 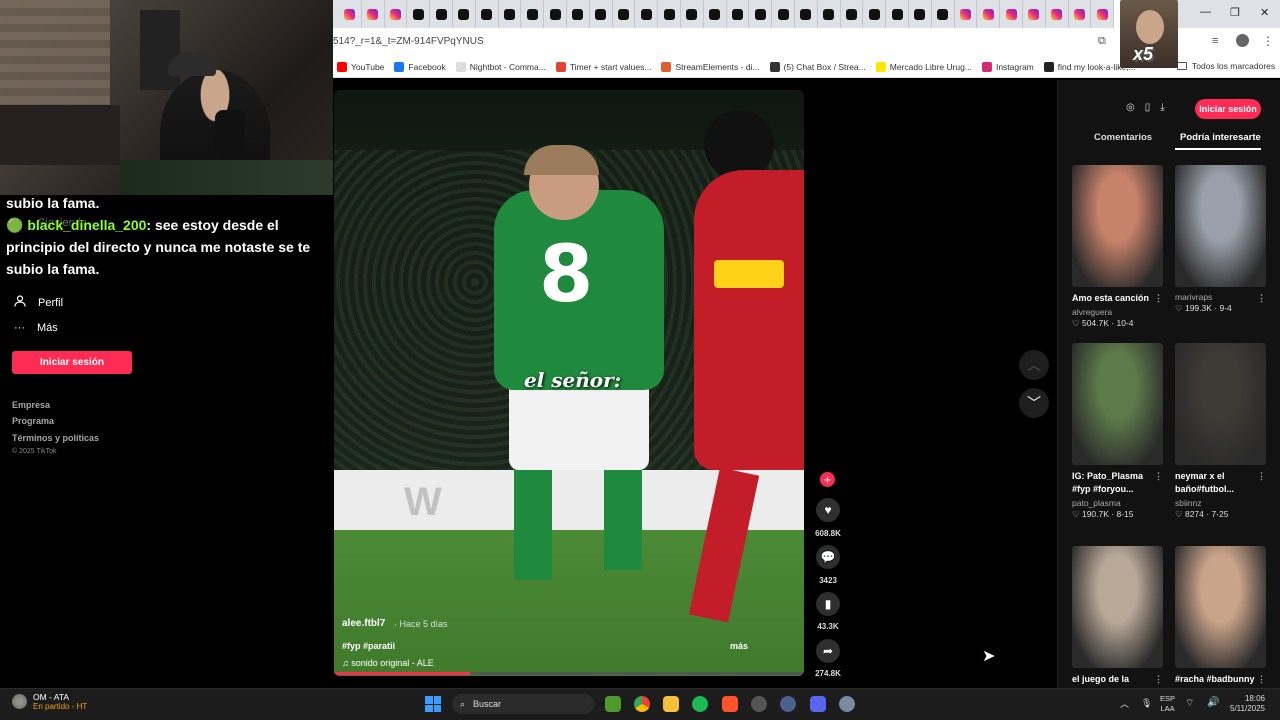 What do you see at coordinates (1220, 297) in the screenshot?
I see `card-author: marivraps` at bounding box center [1220, 297].